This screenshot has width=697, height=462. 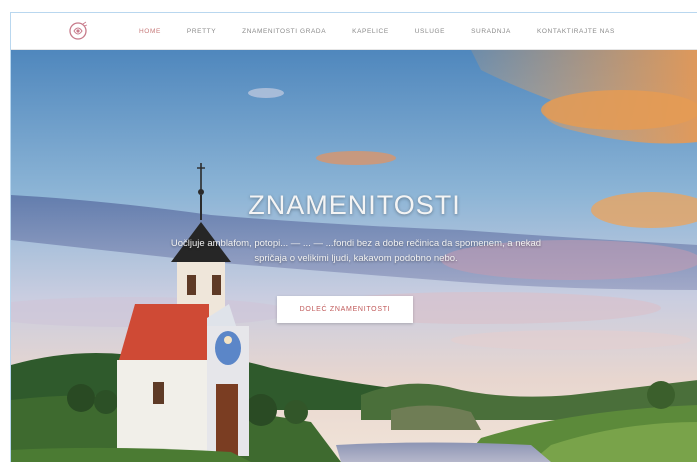 I want to click on menu-item-3: Znamenitosti grada, so click(x=284, y=31).